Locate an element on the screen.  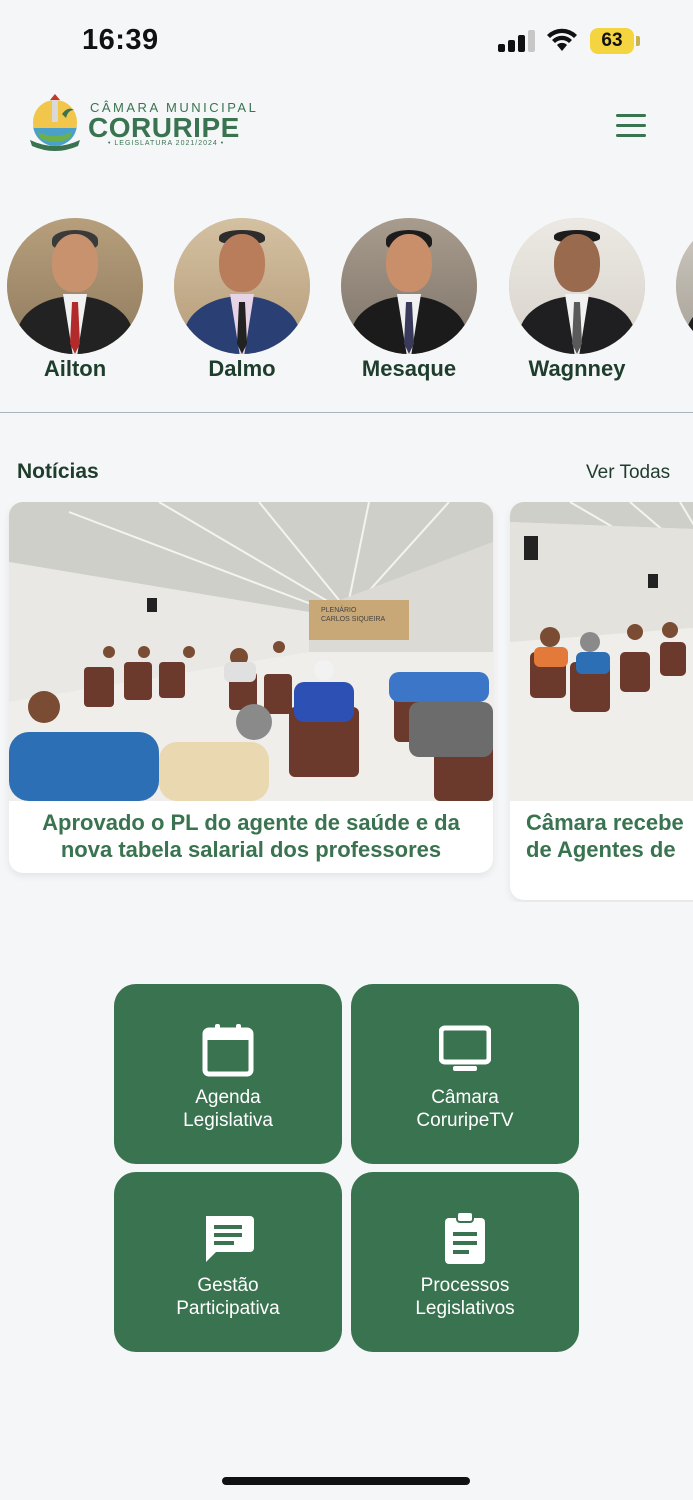
section-divider is located at coordinates (346, 412).